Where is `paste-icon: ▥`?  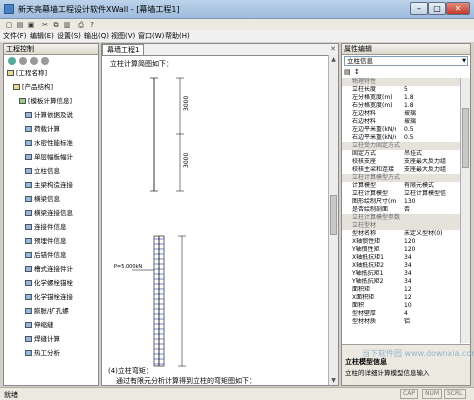 paste-icon: ▥ is located at coordinates (67, 25).